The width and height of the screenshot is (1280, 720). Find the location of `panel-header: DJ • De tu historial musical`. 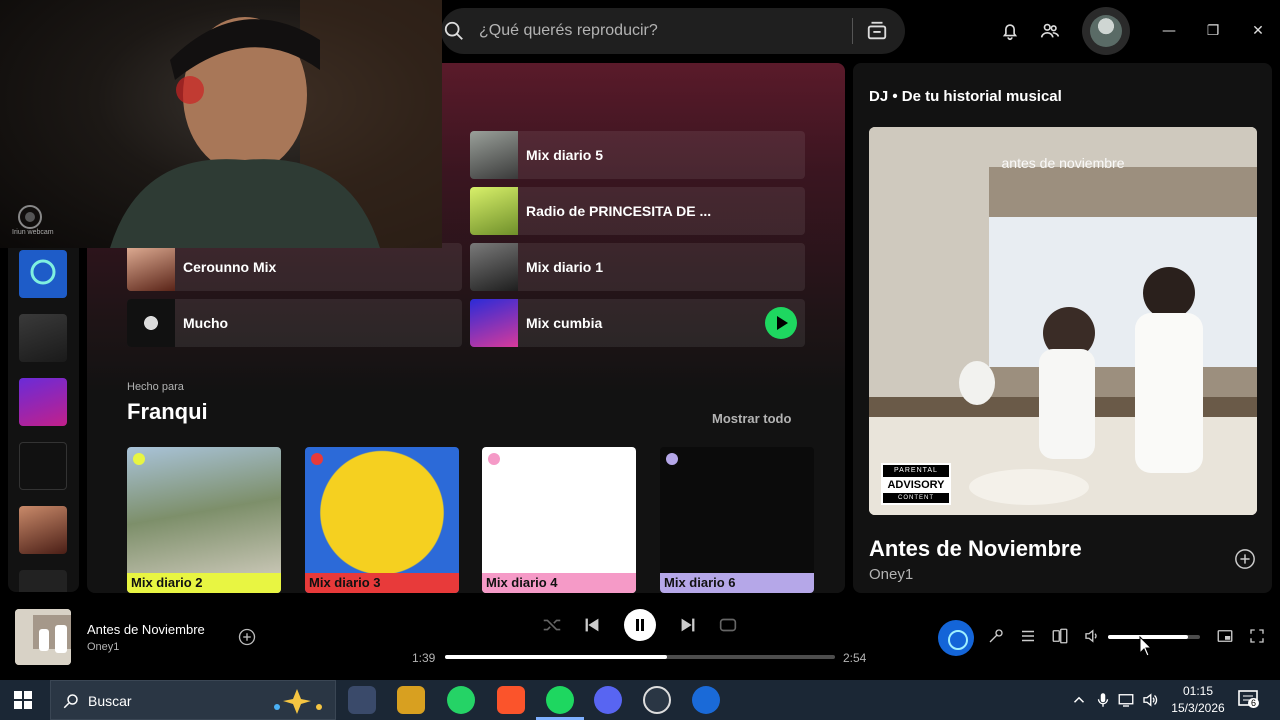

panel-header: DJ • De tu historial musical is located at coordinates (965, 96).